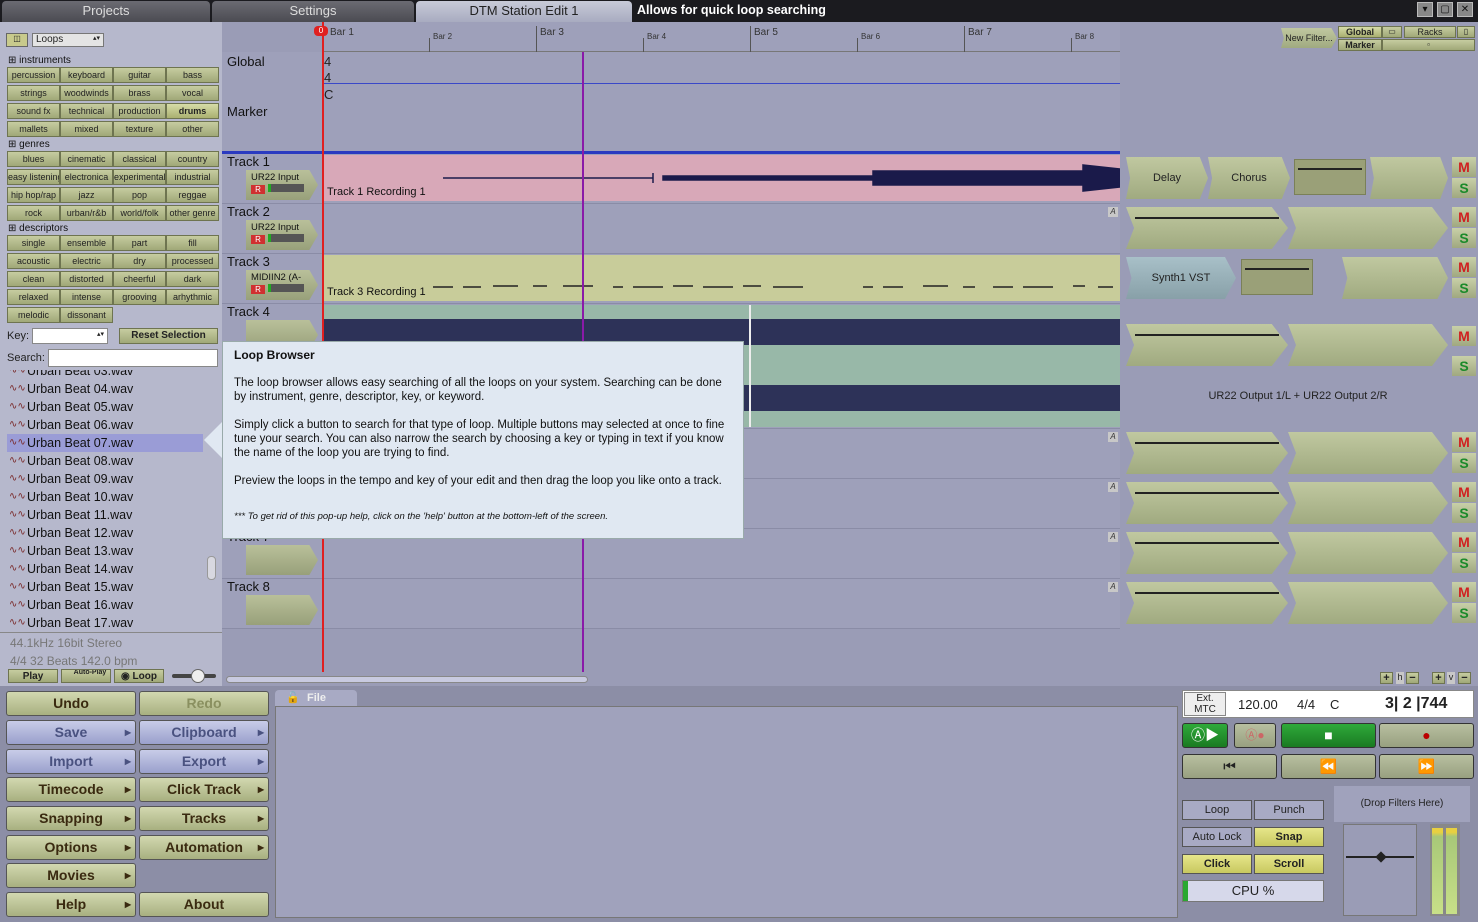  What do you see at coordinates (133, 358) in the screenshot?
I see `search-input` at bounding box center [133, 358].